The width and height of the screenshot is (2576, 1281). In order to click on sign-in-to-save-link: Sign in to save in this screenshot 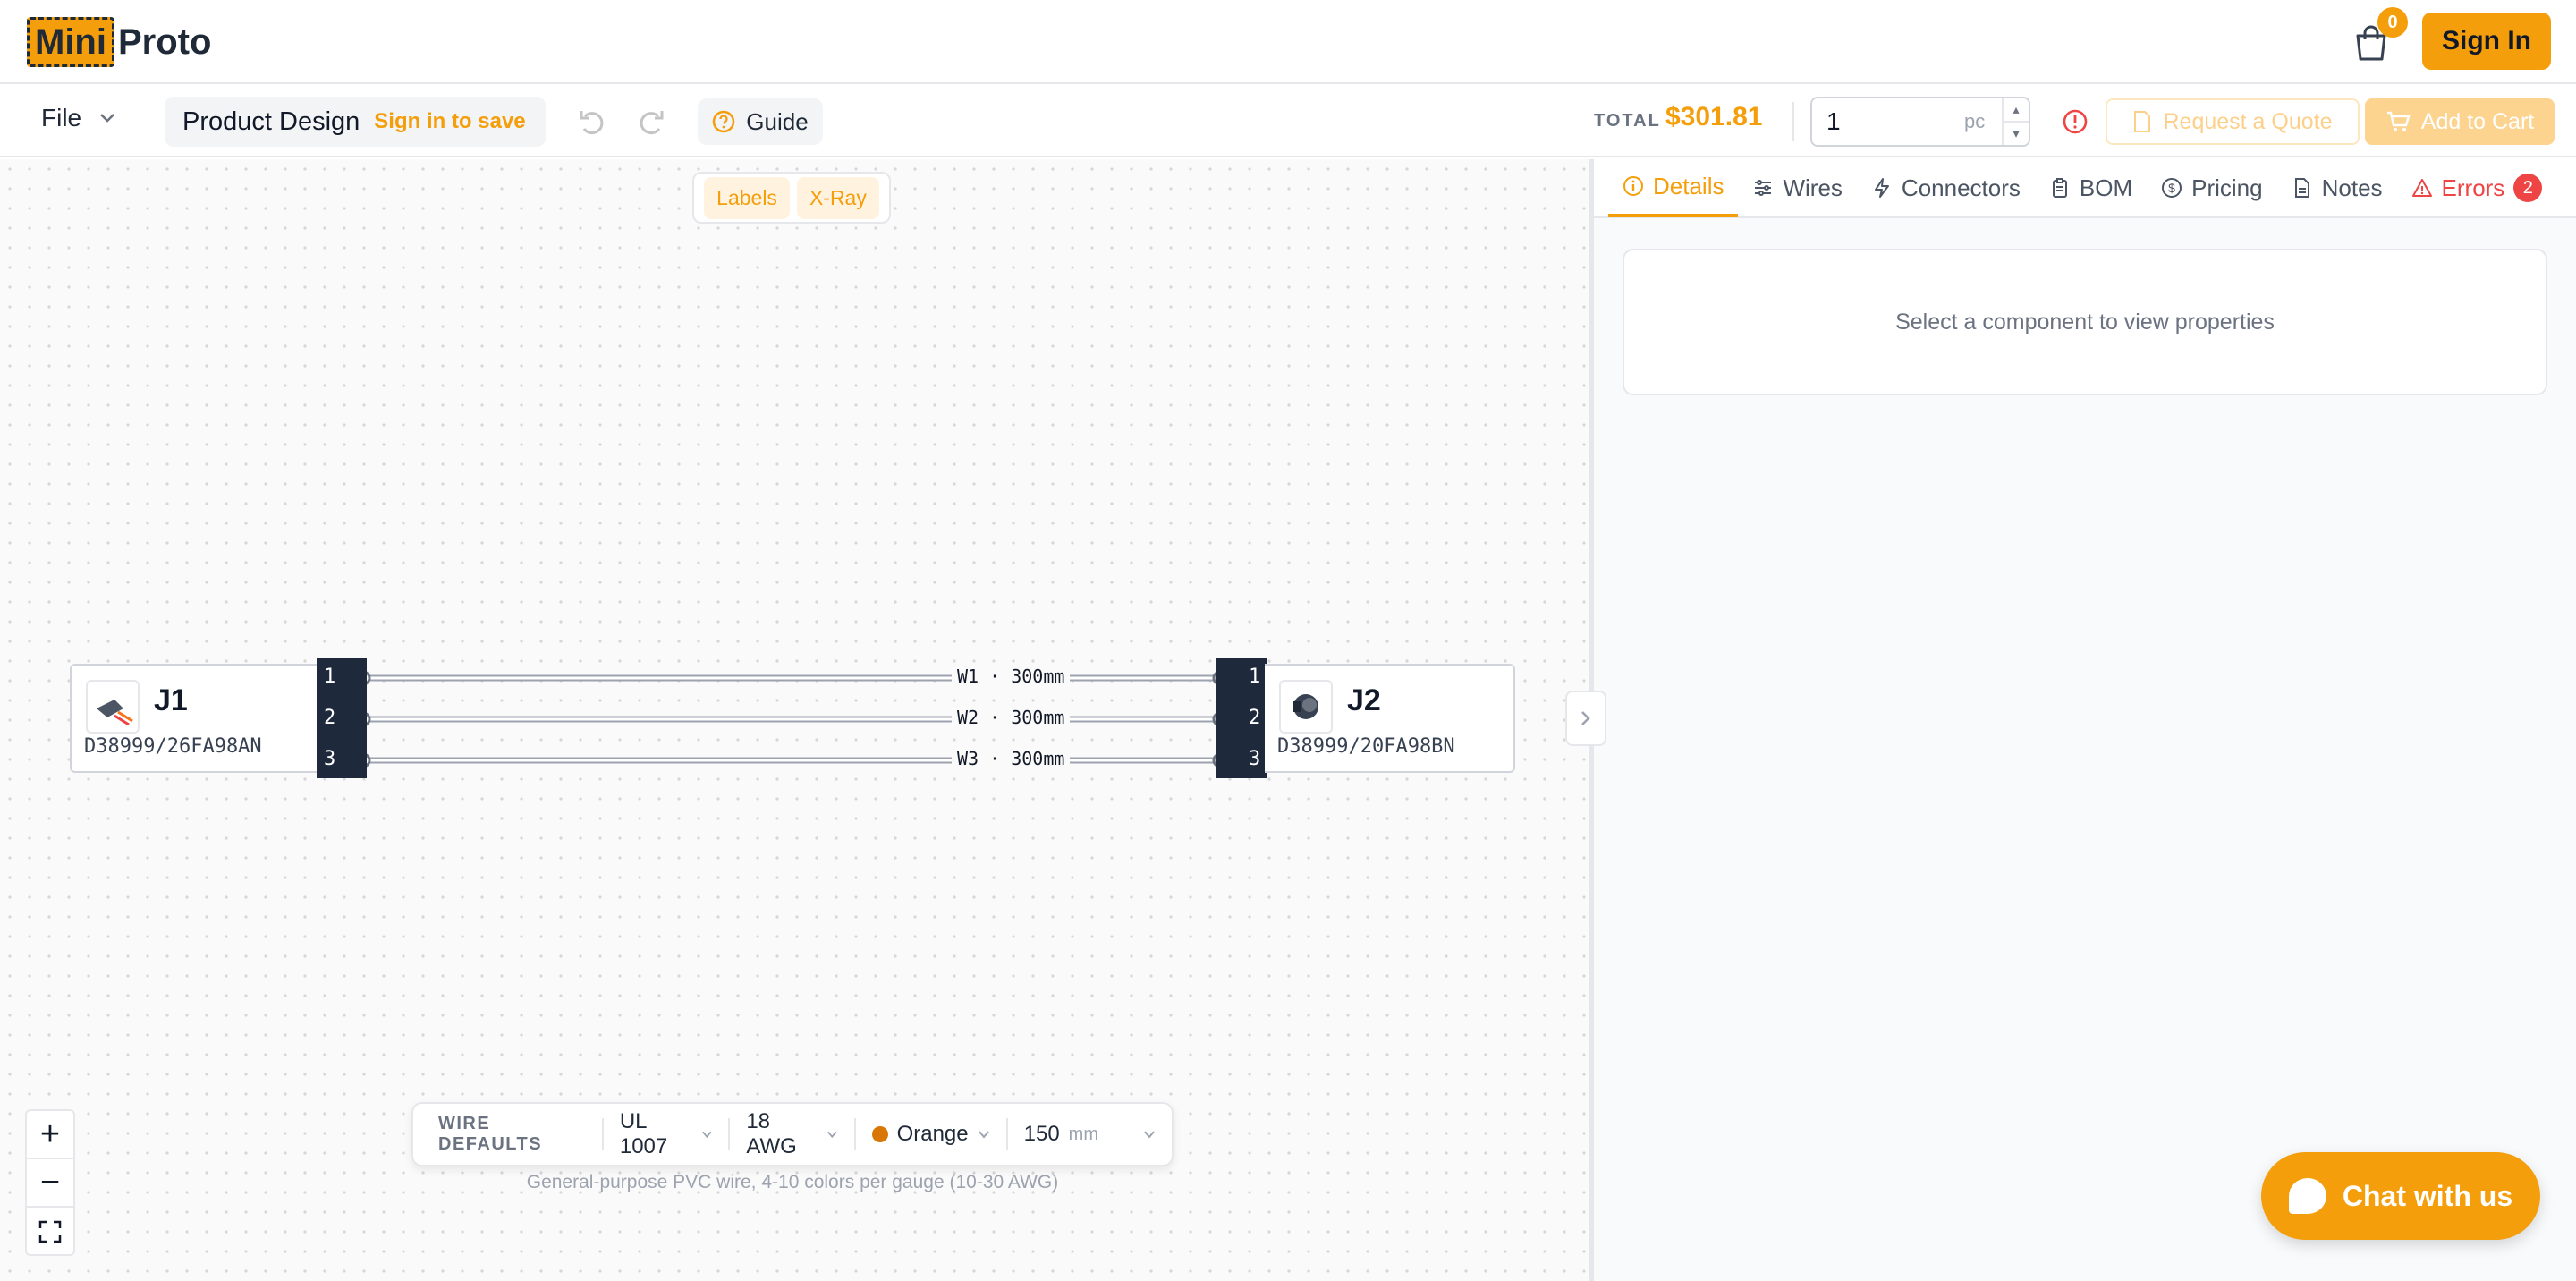, I will do `click(449, 121)`.